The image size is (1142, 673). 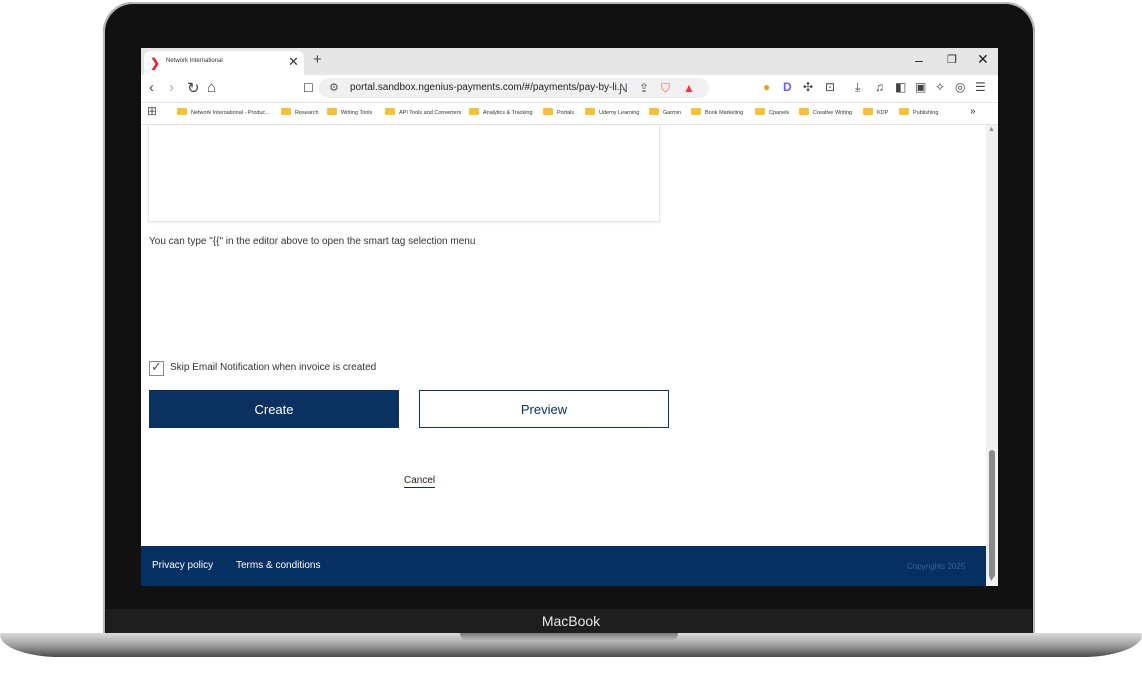 I want to click on scroll-down-icon: ▼, so click(x=991, y=579).